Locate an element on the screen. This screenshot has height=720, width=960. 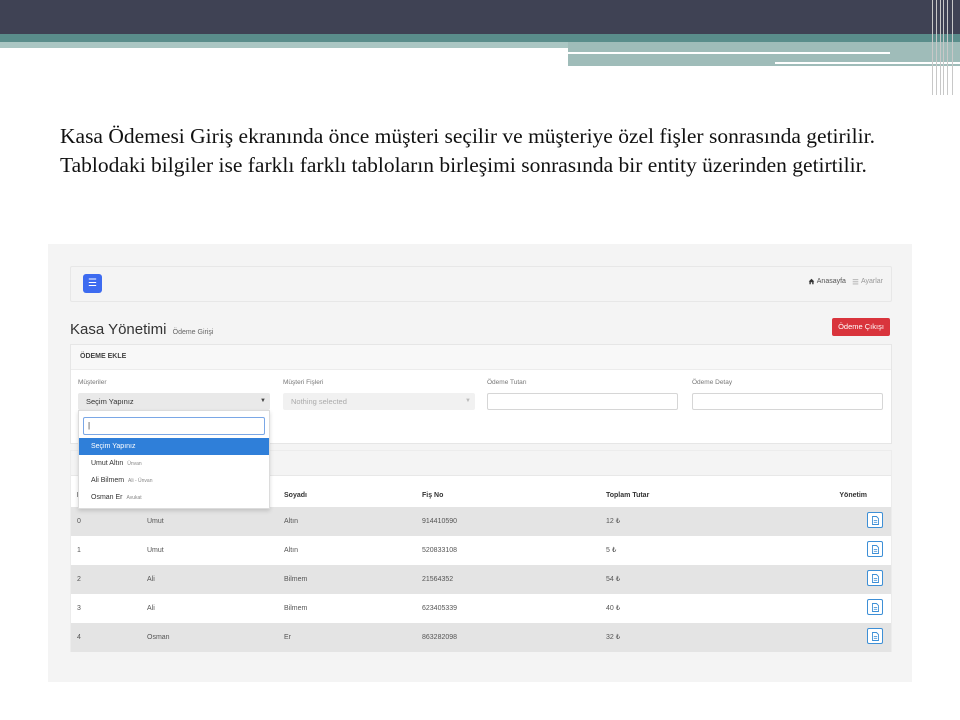
col-header-receipt-no: Fiş No is located at coordinates (433, 495).